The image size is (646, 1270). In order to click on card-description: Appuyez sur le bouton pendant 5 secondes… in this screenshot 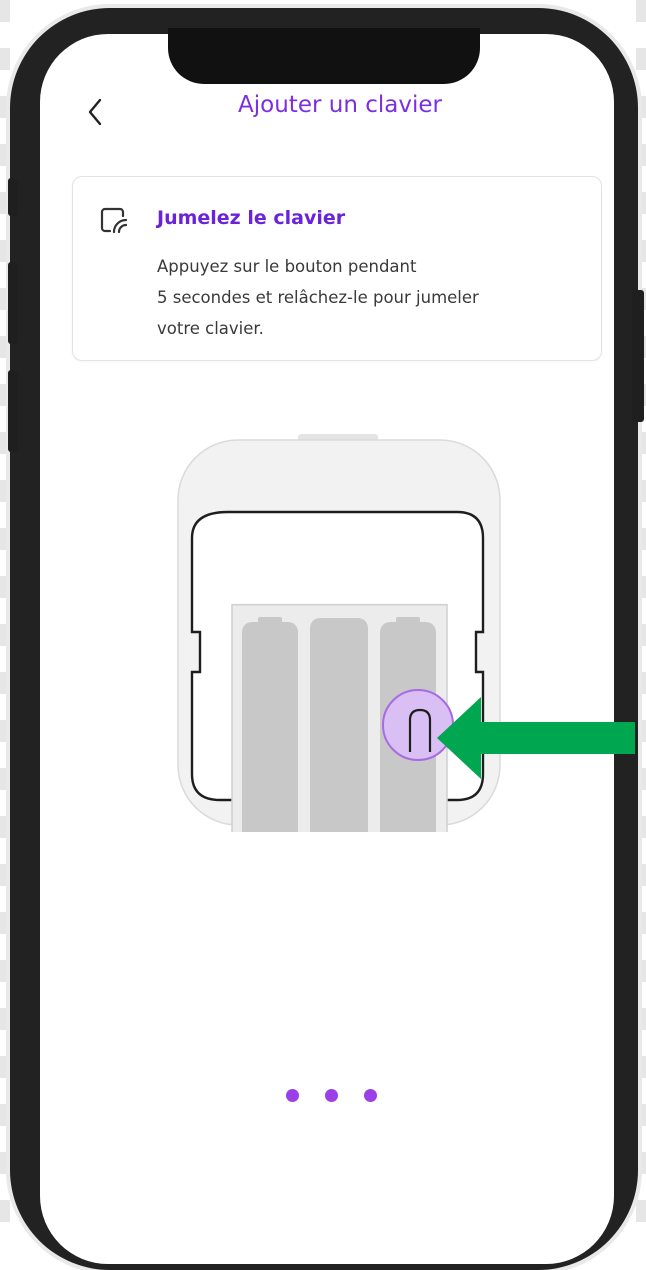, I will do `click(367, 297)`.